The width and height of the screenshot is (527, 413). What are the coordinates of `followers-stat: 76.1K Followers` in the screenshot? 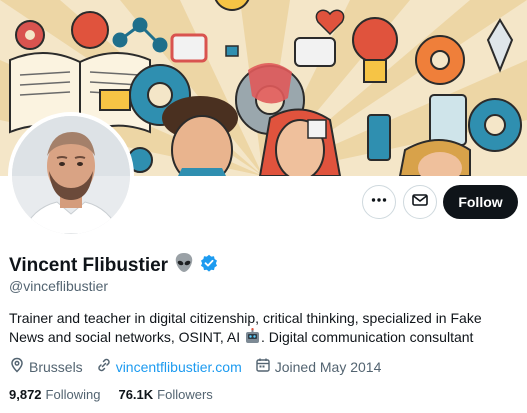 It's located at (165, 394).